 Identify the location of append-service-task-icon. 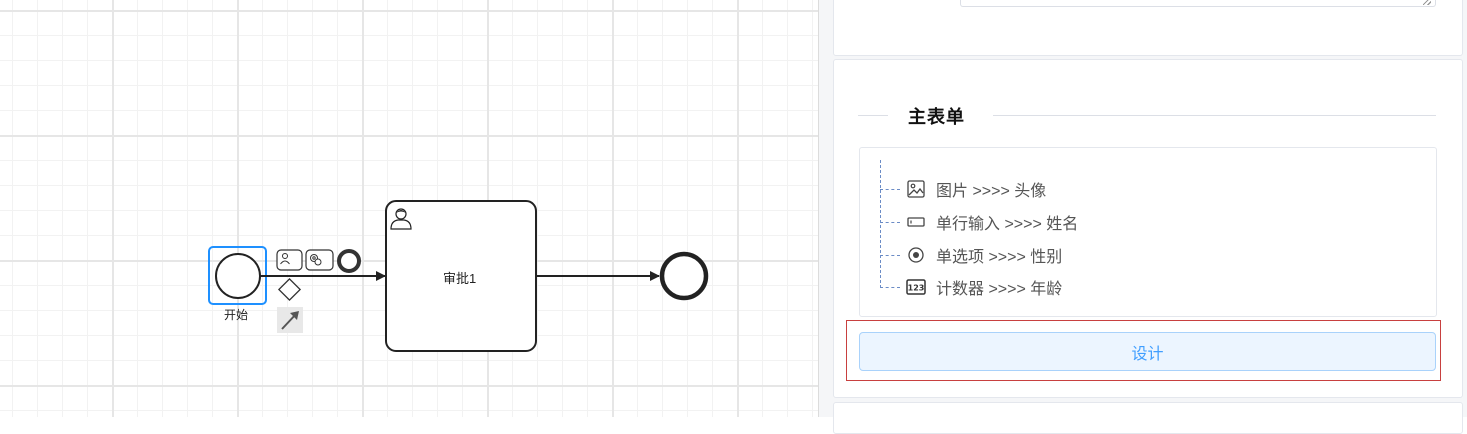
(319, 260).